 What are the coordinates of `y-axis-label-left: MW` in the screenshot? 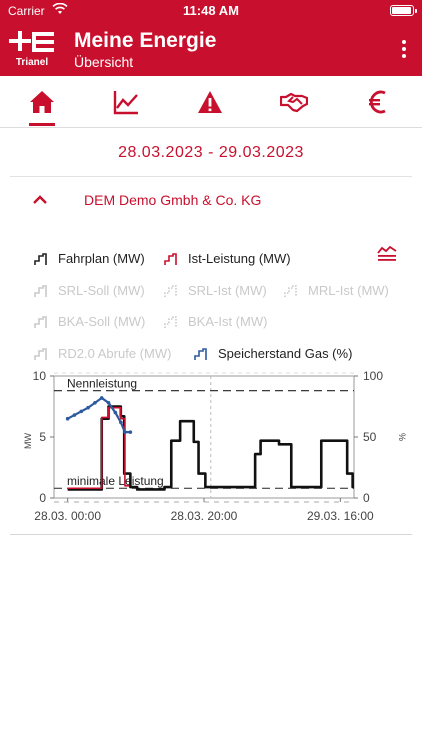 It's located at (28, 441).